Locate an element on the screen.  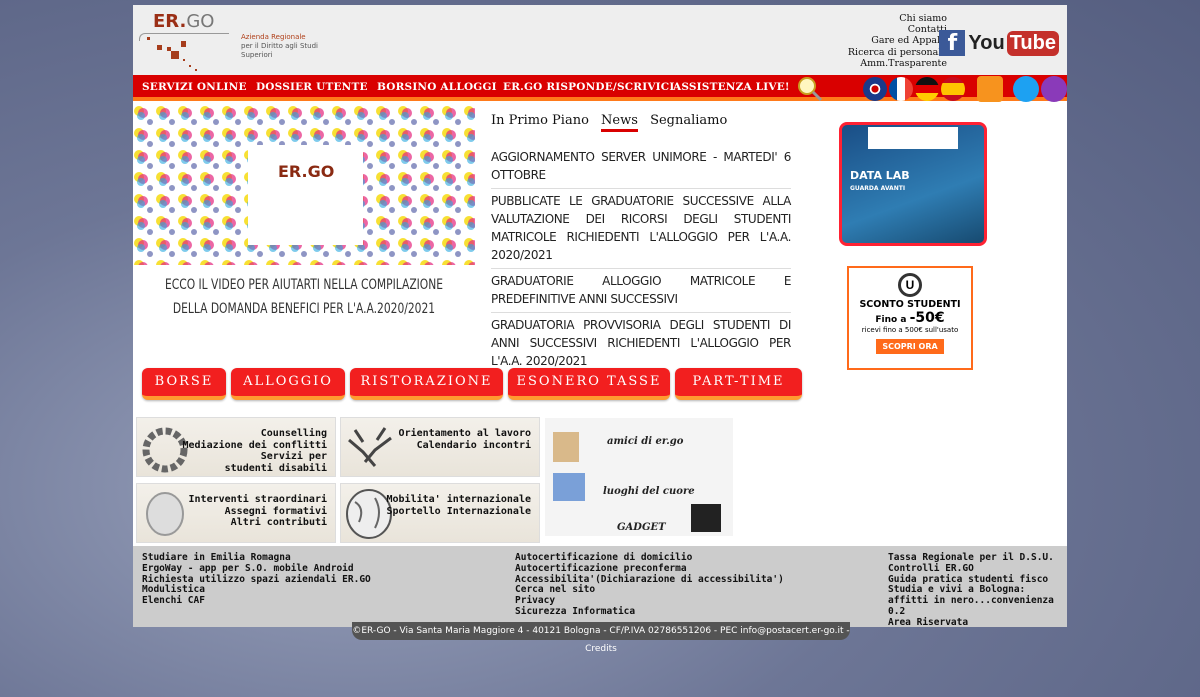
toplink: Gare ed Appalti is located at coordinates (897, 40).